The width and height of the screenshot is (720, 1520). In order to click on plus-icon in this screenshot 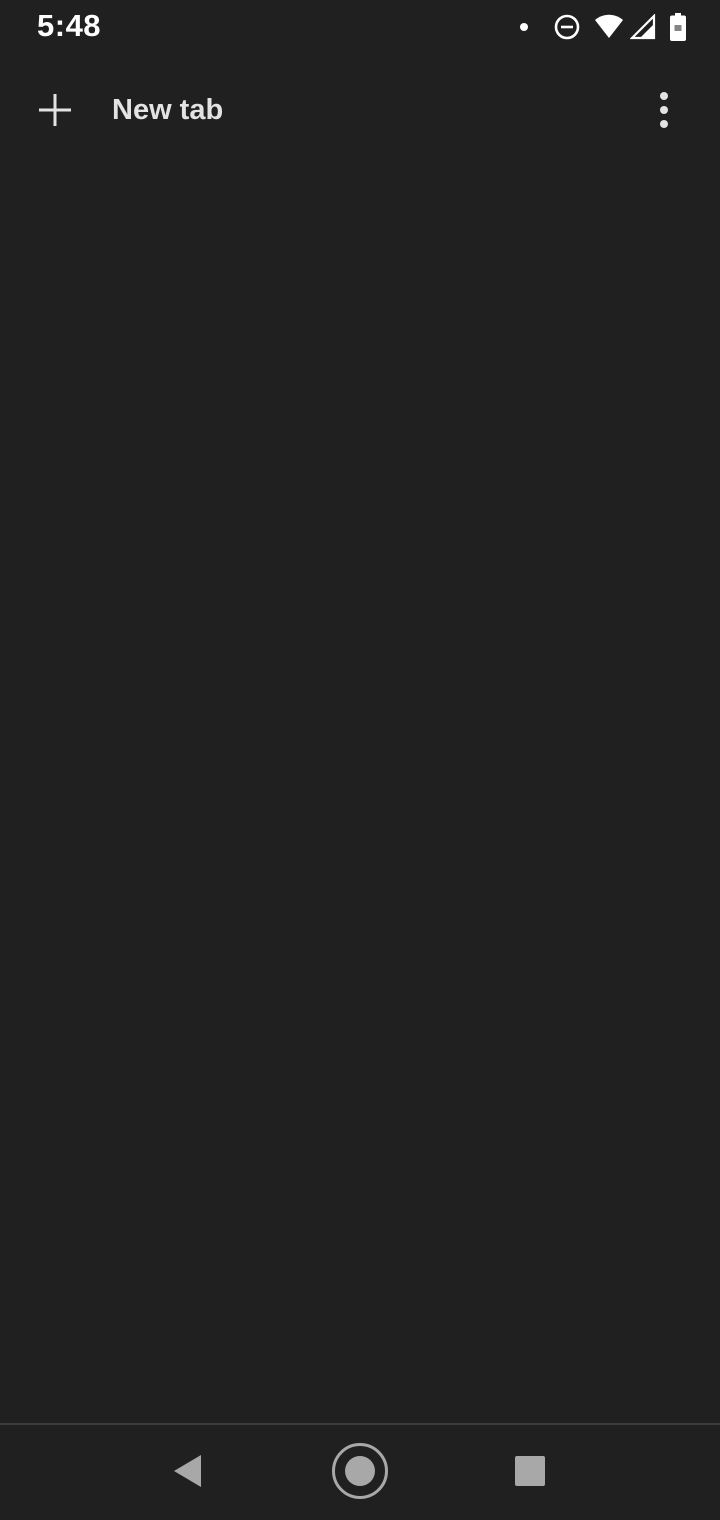, I will do `click(55, 110)`.